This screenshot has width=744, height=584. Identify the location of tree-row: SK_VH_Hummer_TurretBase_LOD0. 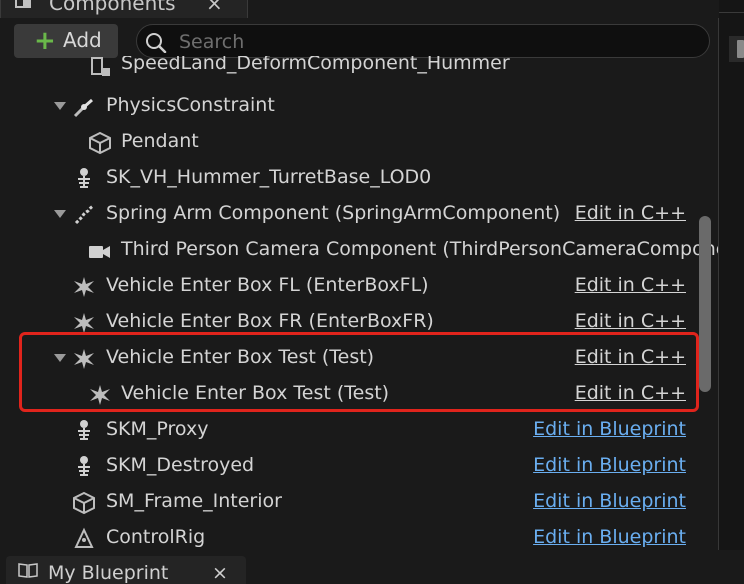
(350, 178).